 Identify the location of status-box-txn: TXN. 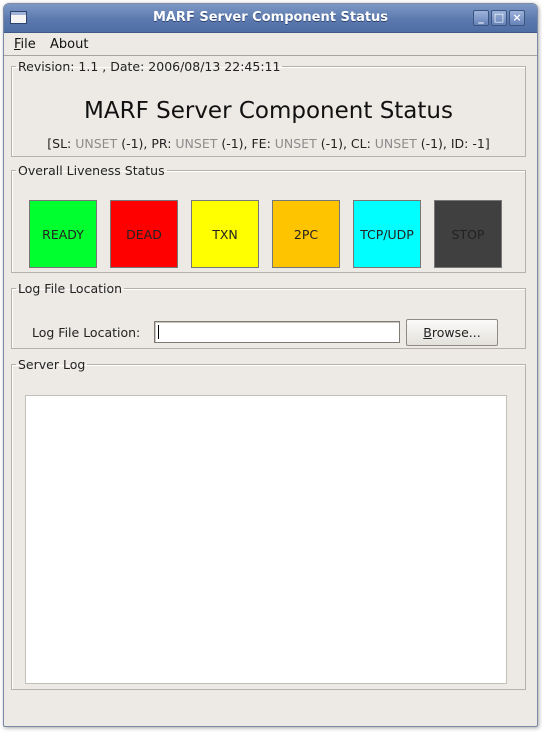
(225, 234).